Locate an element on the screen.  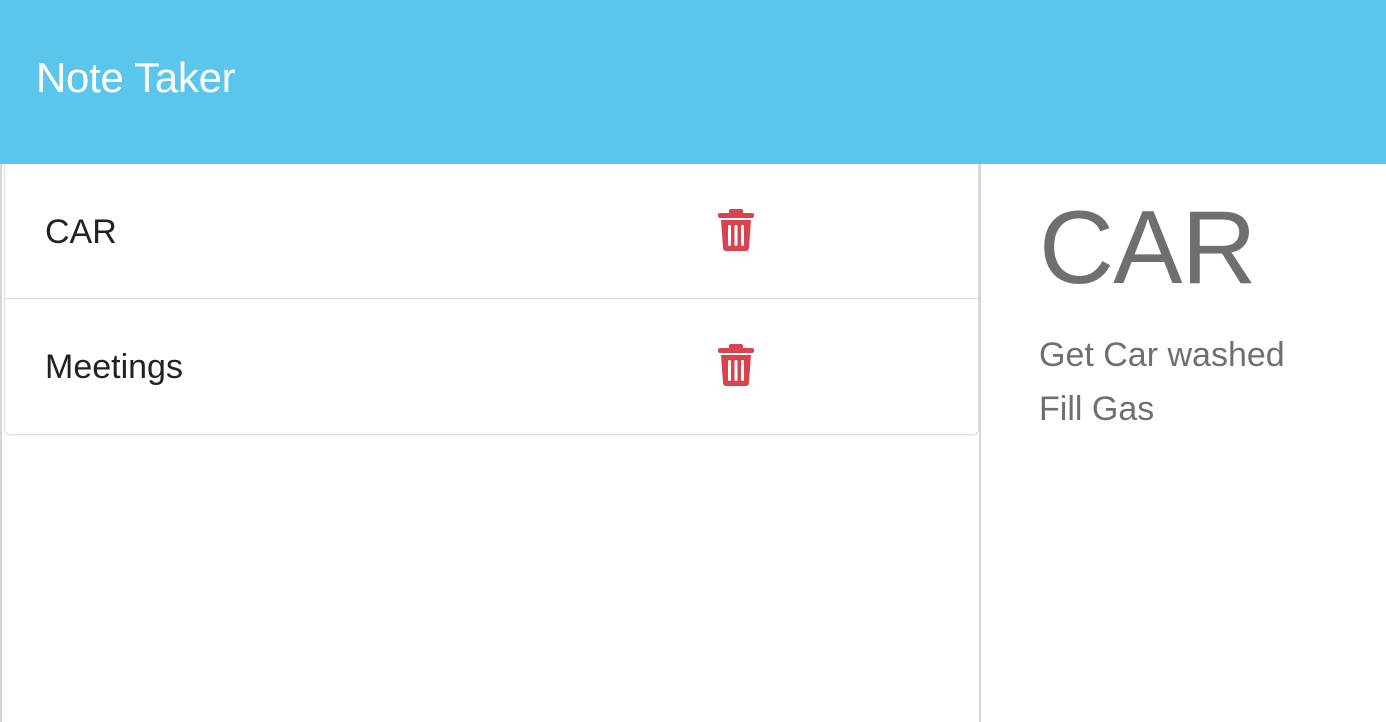
app-title: Note Taker is located at coordinates (136, 78).